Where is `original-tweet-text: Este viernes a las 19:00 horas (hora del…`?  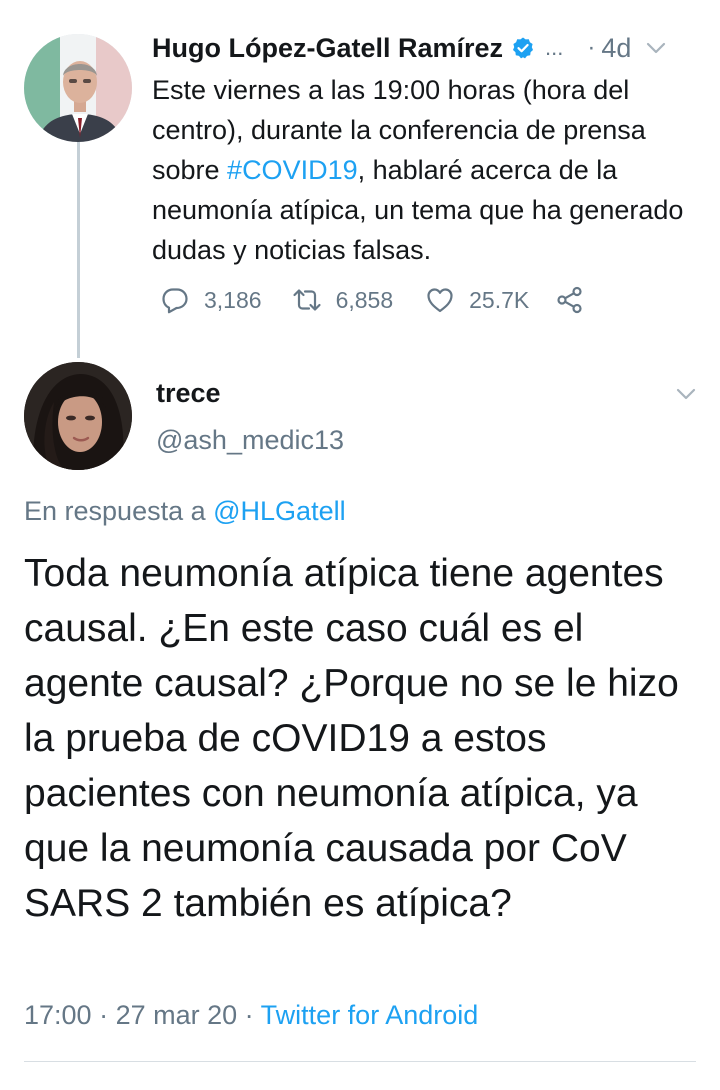
original-tweet-text: Este viernes a las 19:00 horas (hora del… is located at coordinates (432, 170).